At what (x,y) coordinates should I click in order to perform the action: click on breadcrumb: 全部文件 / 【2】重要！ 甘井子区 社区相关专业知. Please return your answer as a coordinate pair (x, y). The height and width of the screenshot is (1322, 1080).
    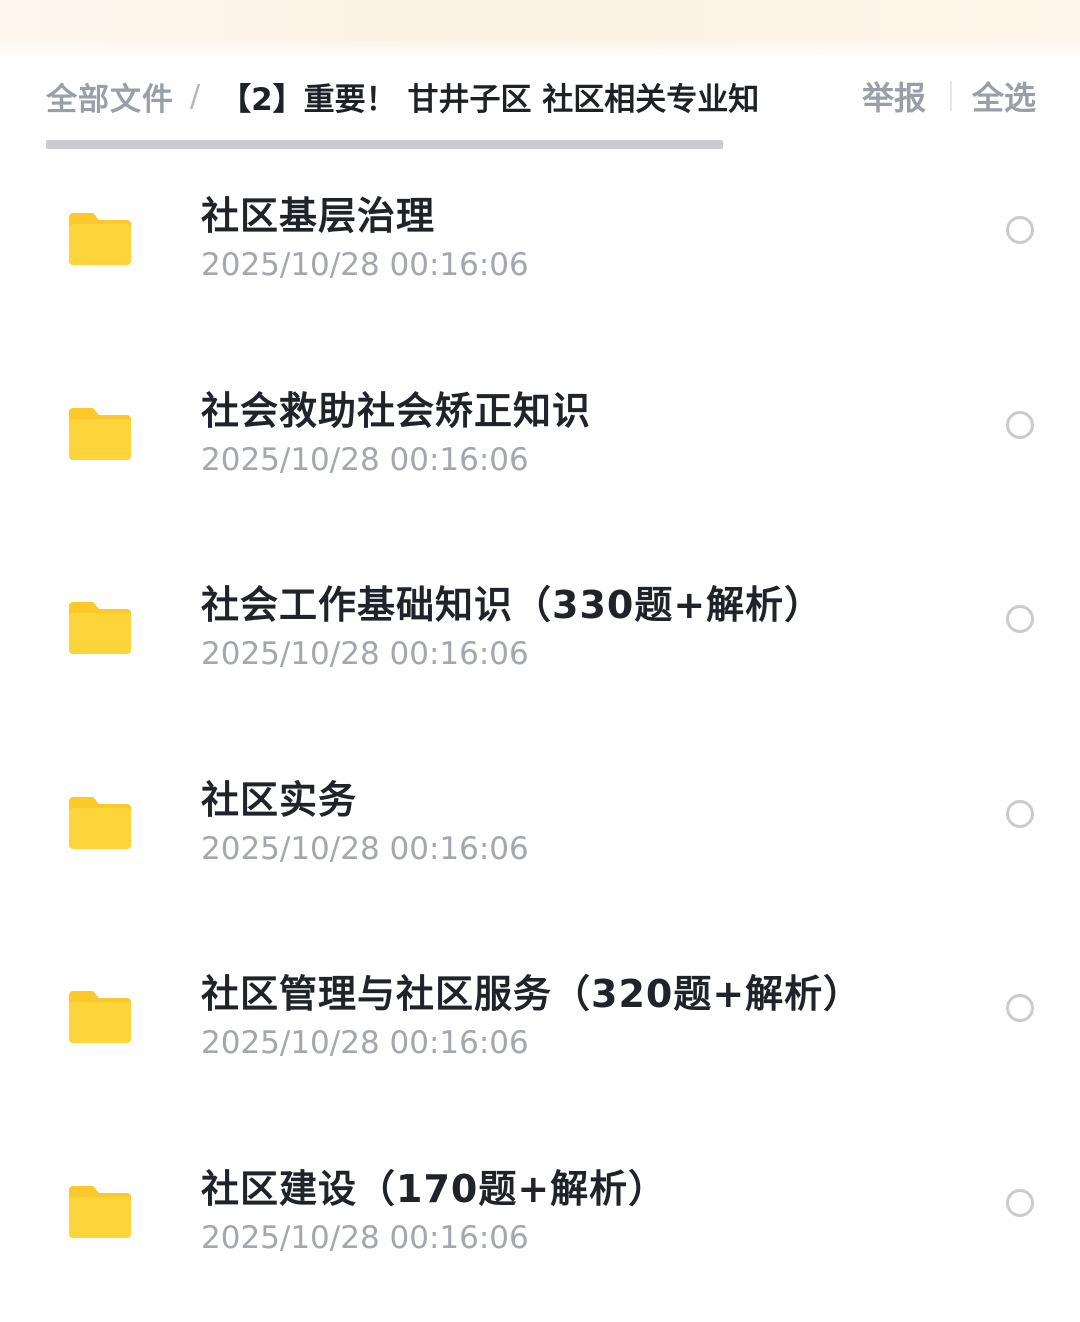
    Looking at the image, I should click on (405, 96).